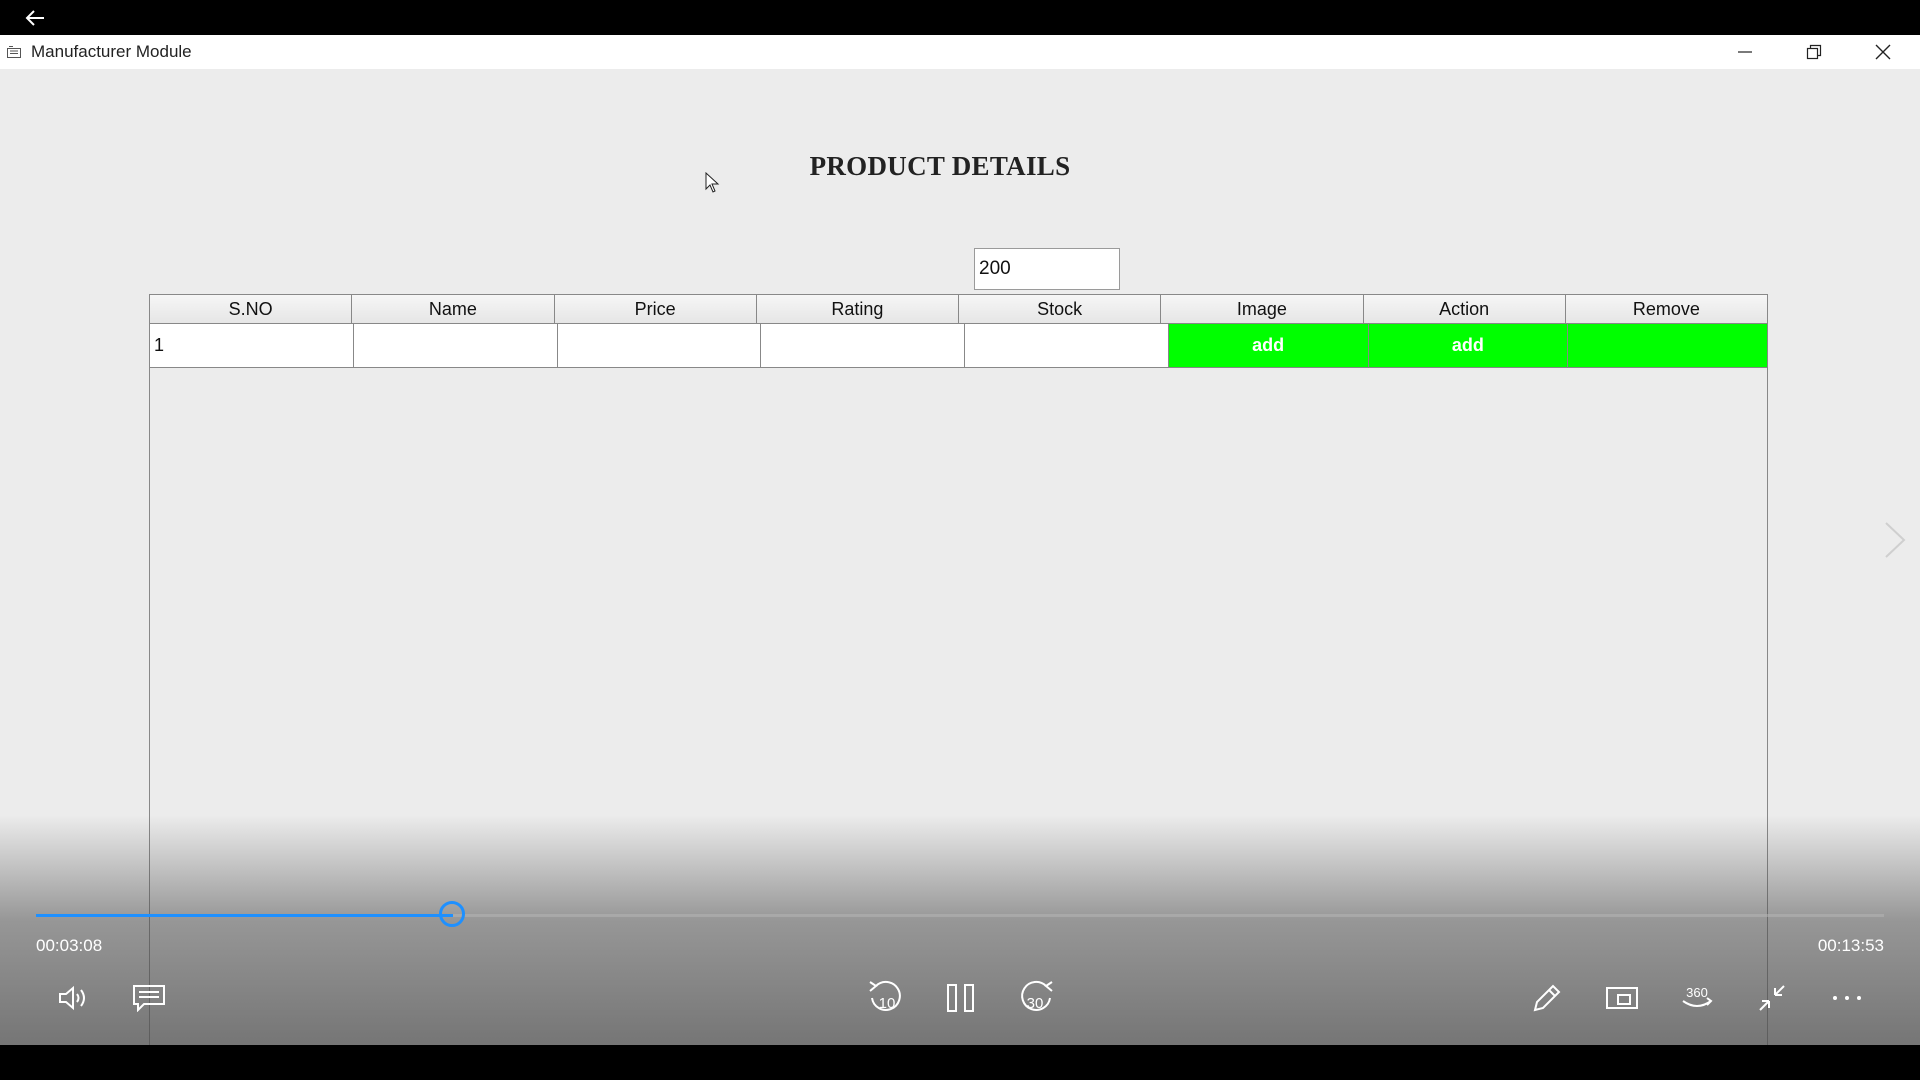 The width and height of the screenshot is (1920, 1080). Describe the element at coordinates (453, 309) in the screenshot. I see `column-header-name: Name` at that location.